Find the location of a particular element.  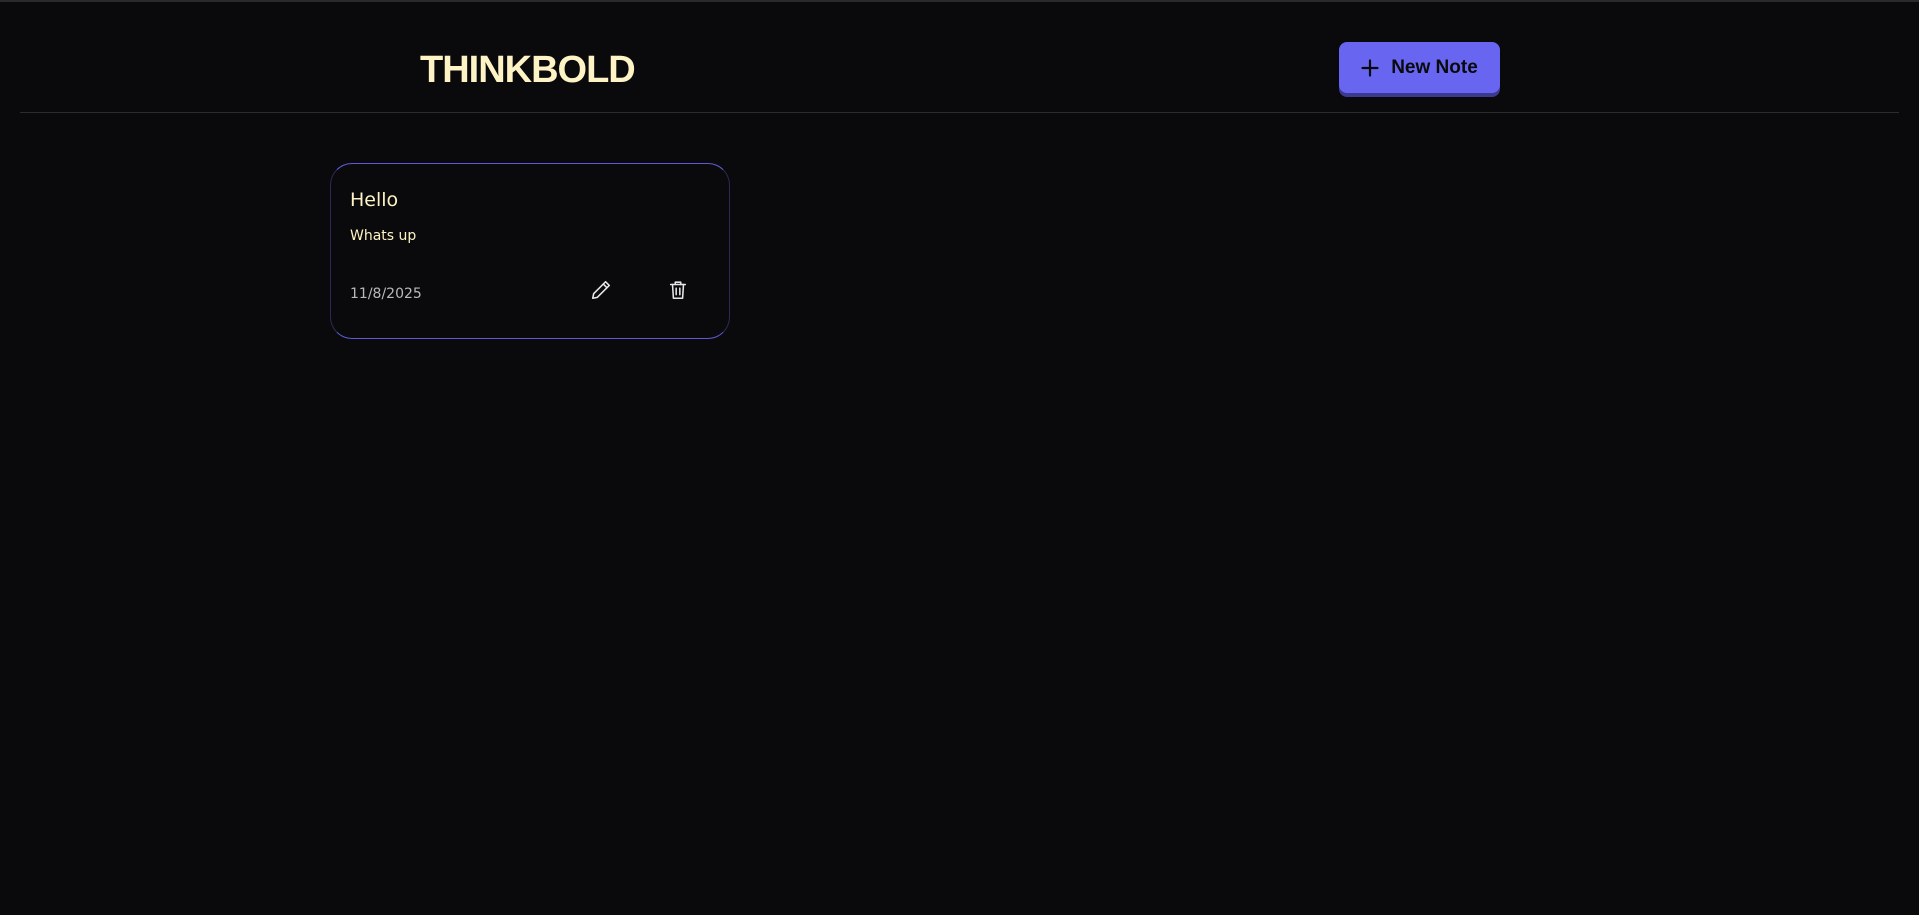

plus-icon is located at coordinates (1370, 67).